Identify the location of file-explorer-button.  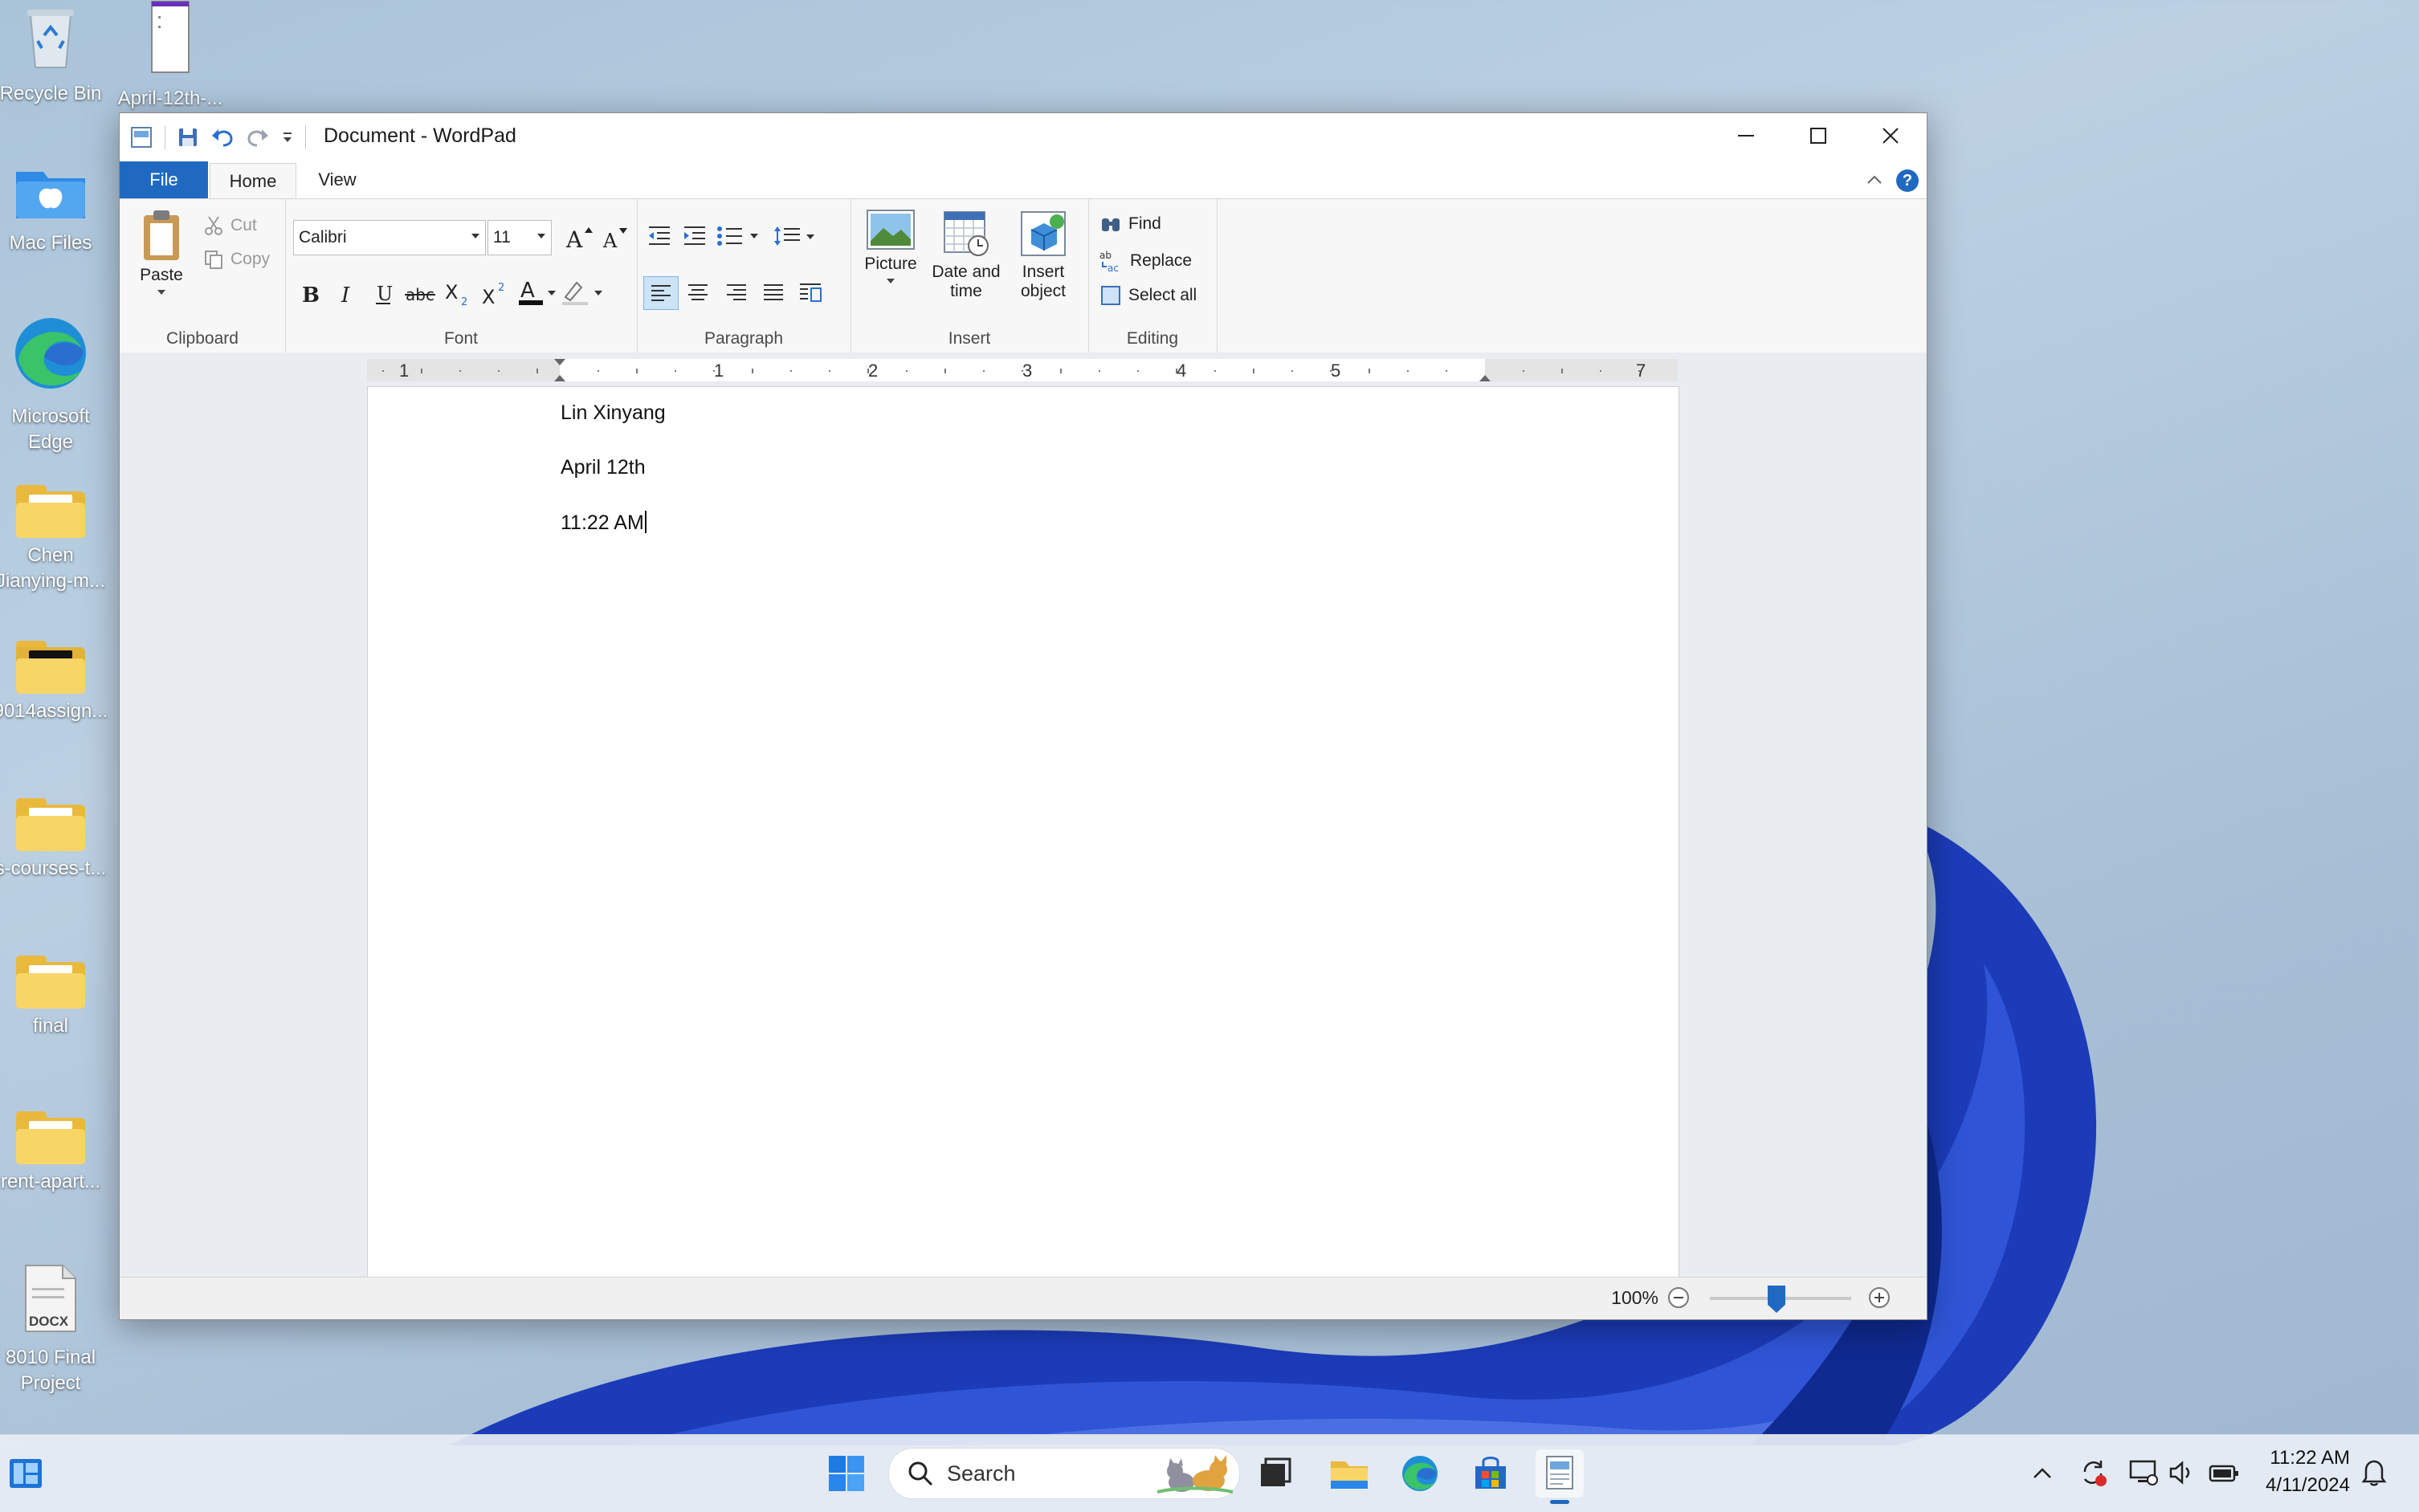
(1349, 1474).